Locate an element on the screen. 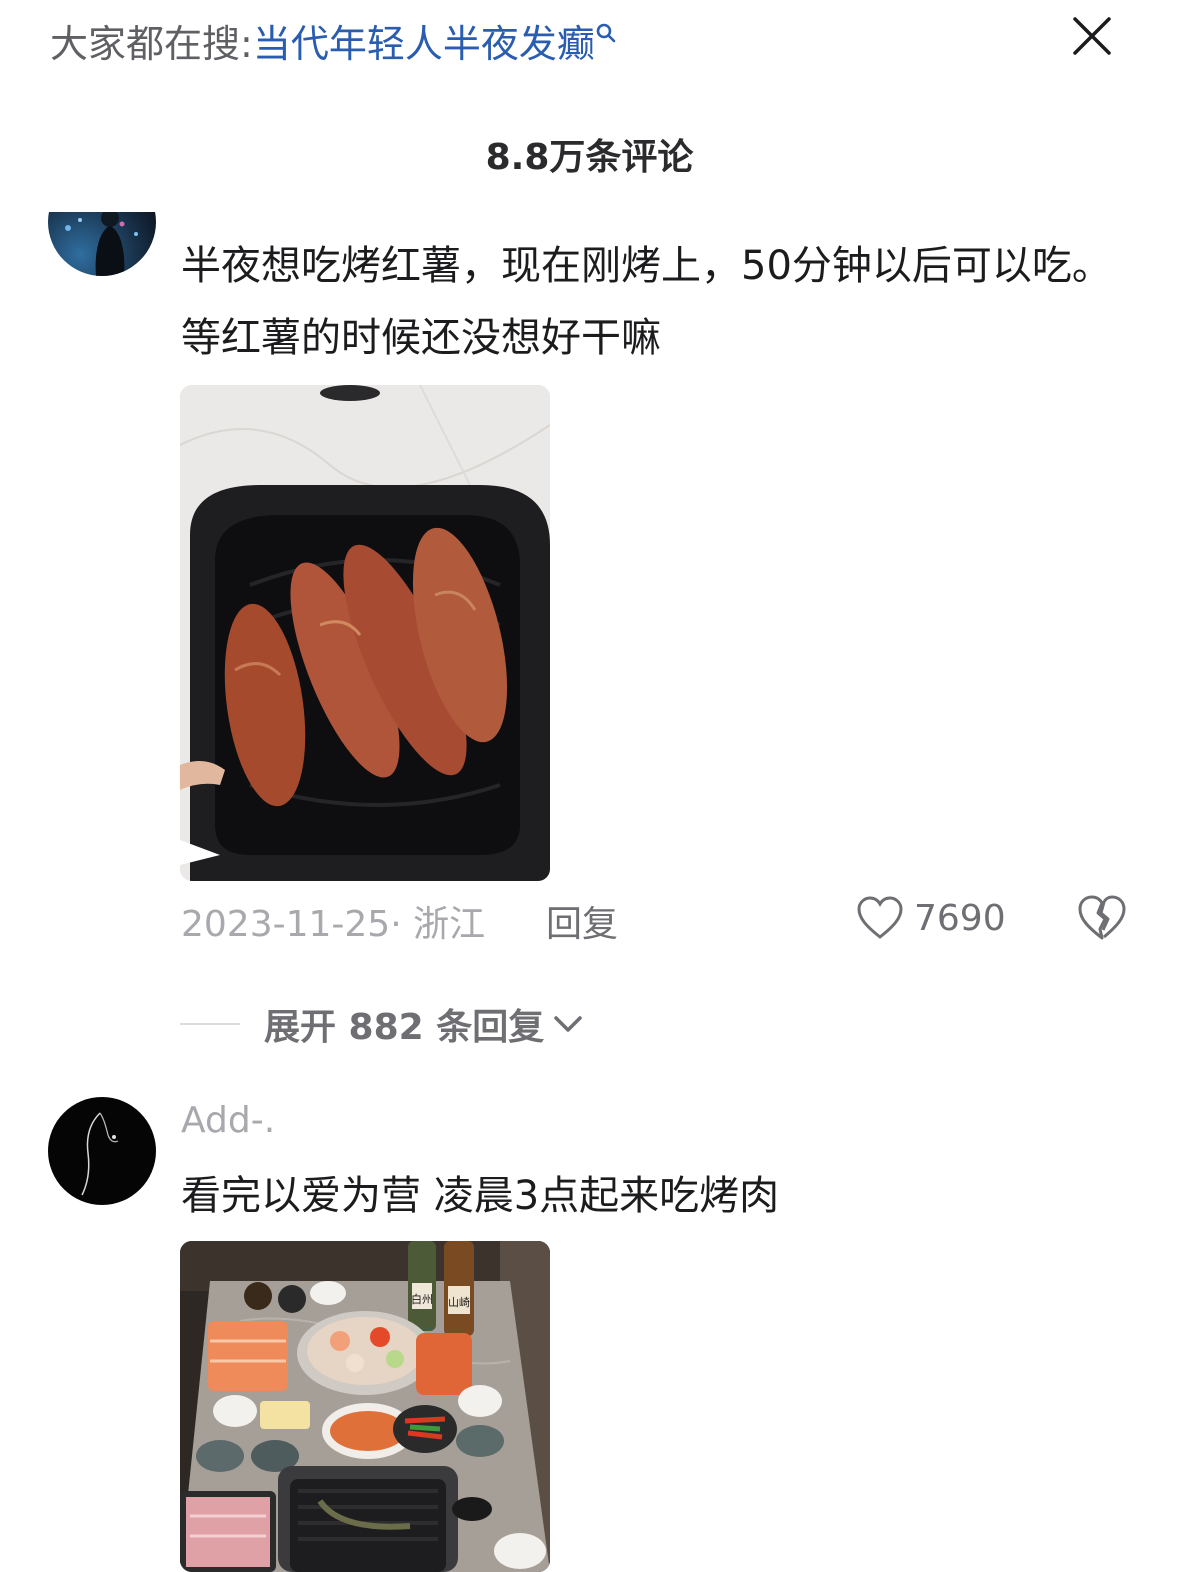 This screenshot has height=1572, width=1179. sweet-potato-air-fryer-photo is located at coordinates (365, 633).